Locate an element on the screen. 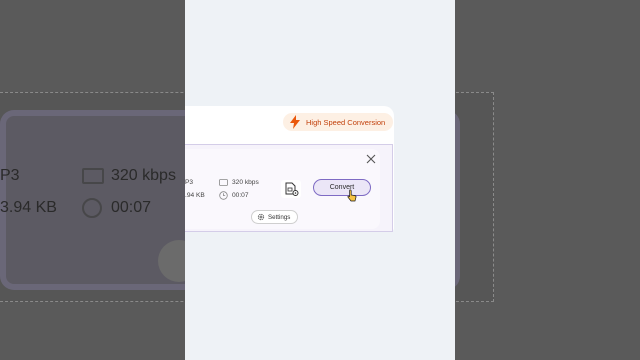  settings-button: Settings is located at coordinates (275, 217).